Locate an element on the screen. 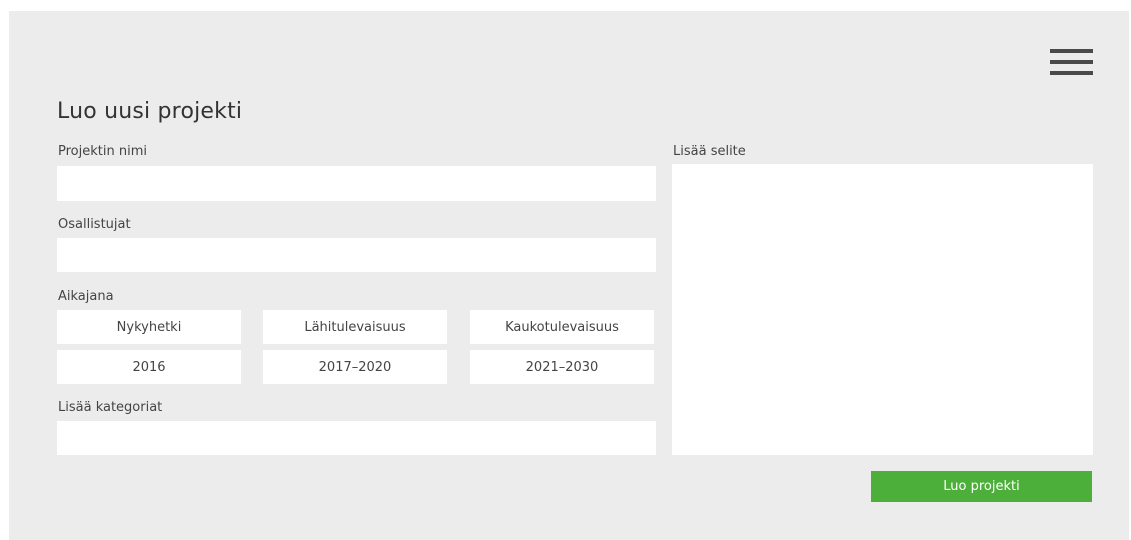  page-title: Luo uusi projekti is located at coordinates (150, 111).